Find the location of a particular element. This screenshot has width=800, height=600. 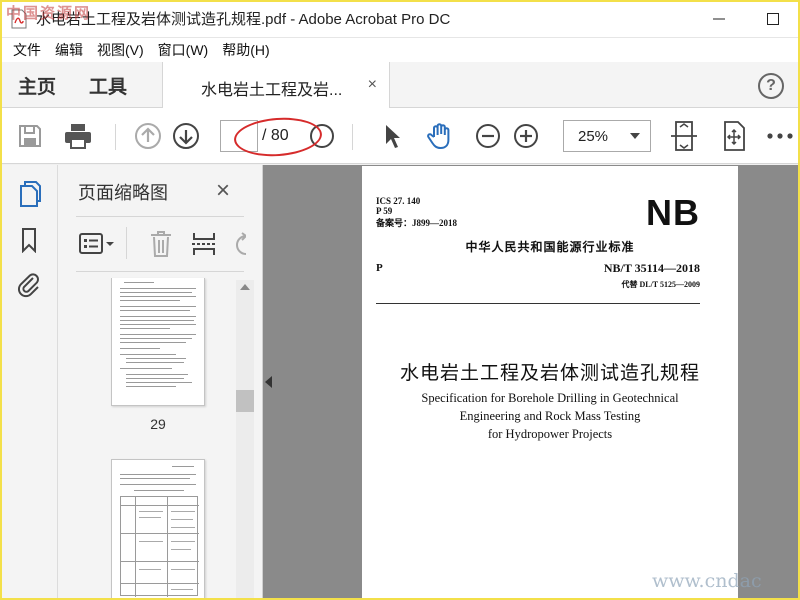

next-page-icon is located at coordinates (186, 136).